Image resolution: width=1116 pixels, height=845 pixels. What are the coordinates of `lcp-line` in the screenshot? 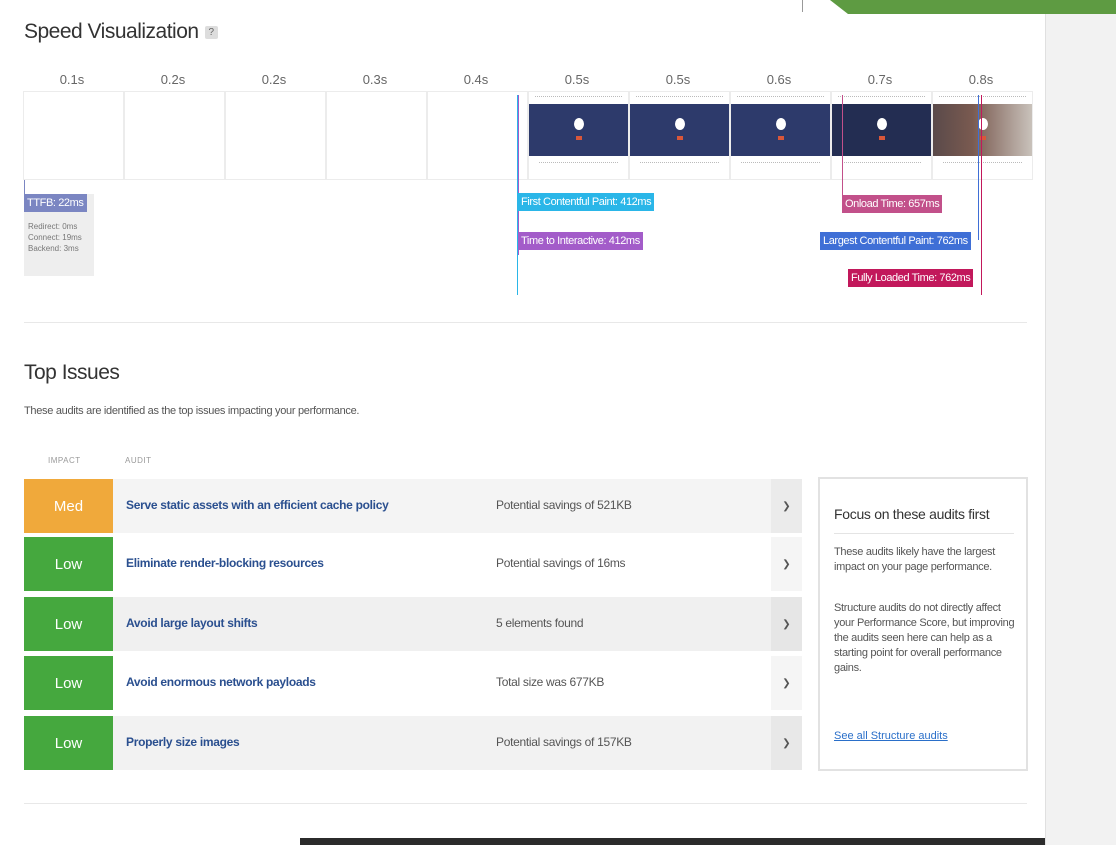 It's located at (978, 167).